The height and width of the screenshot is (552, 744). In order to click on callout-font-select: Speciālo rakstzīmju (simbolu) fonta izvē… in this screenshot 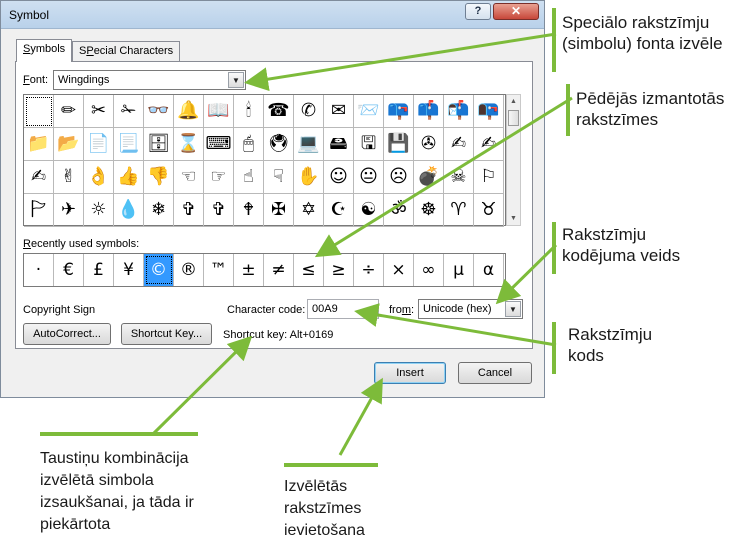, I will do `click(642, 33)`.